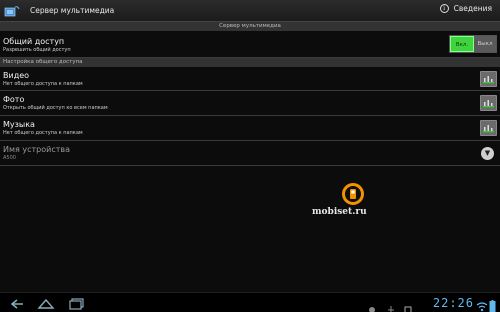  I want to click on device-name-row: Имя устройства A500 ▼, so click(250, 153).